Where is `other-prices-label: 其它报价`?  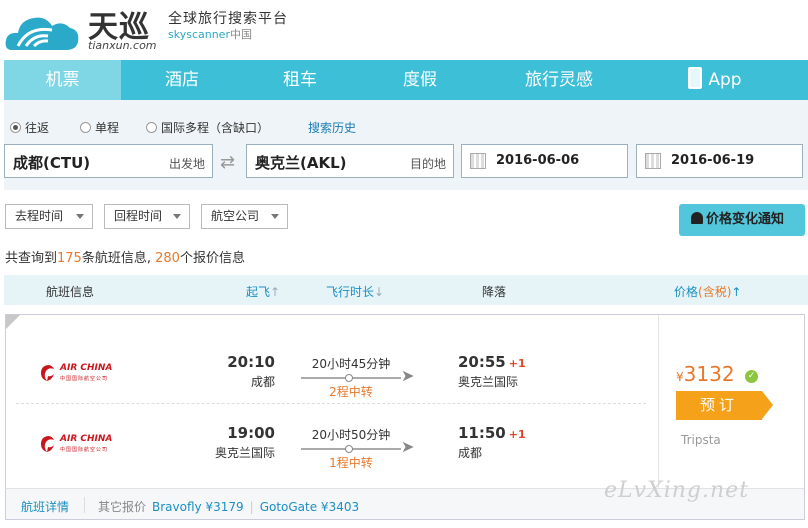
other-prices-label: 其它报价 is located at coordinates (122, 507).